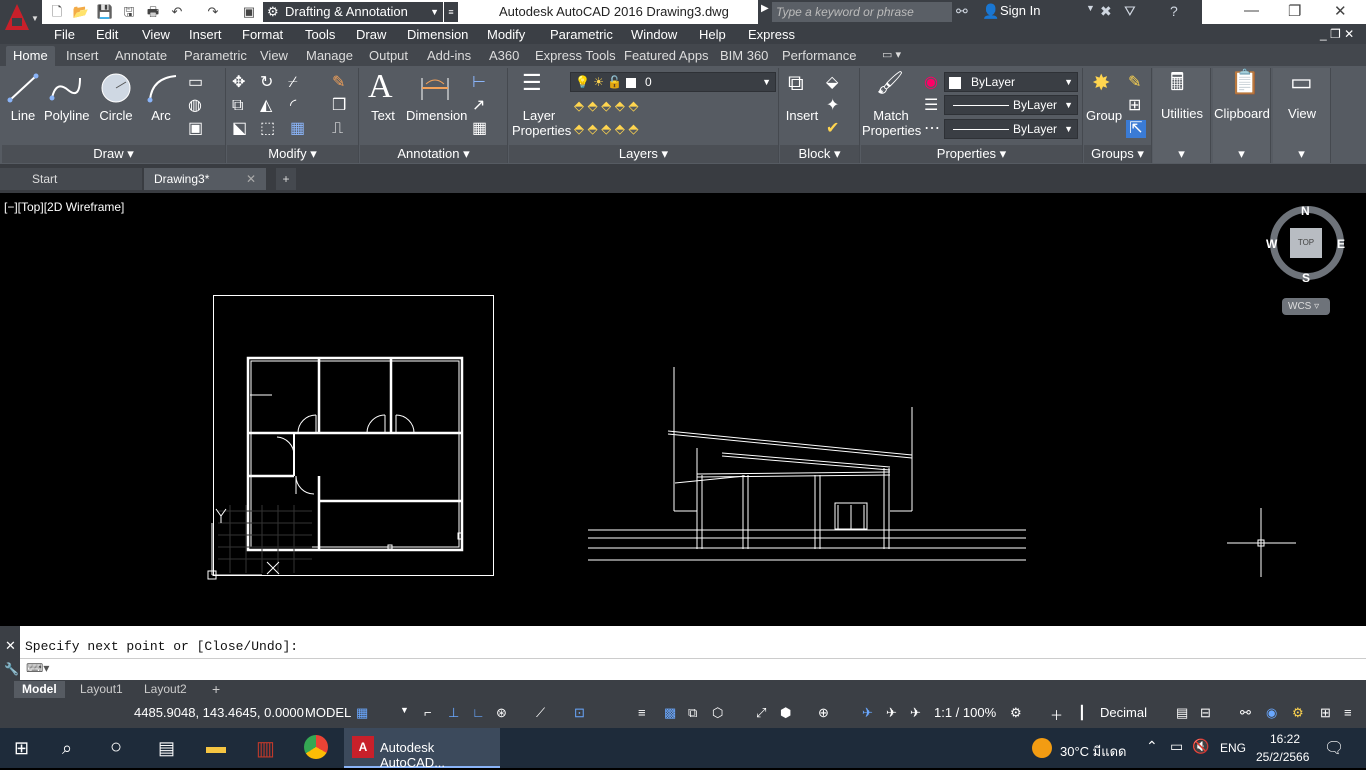 This screenshot has height=770, width=1366. Describe the element at coordinates (1348, 712) in the screenshot. I see `customization-icon: ≡` at that location.